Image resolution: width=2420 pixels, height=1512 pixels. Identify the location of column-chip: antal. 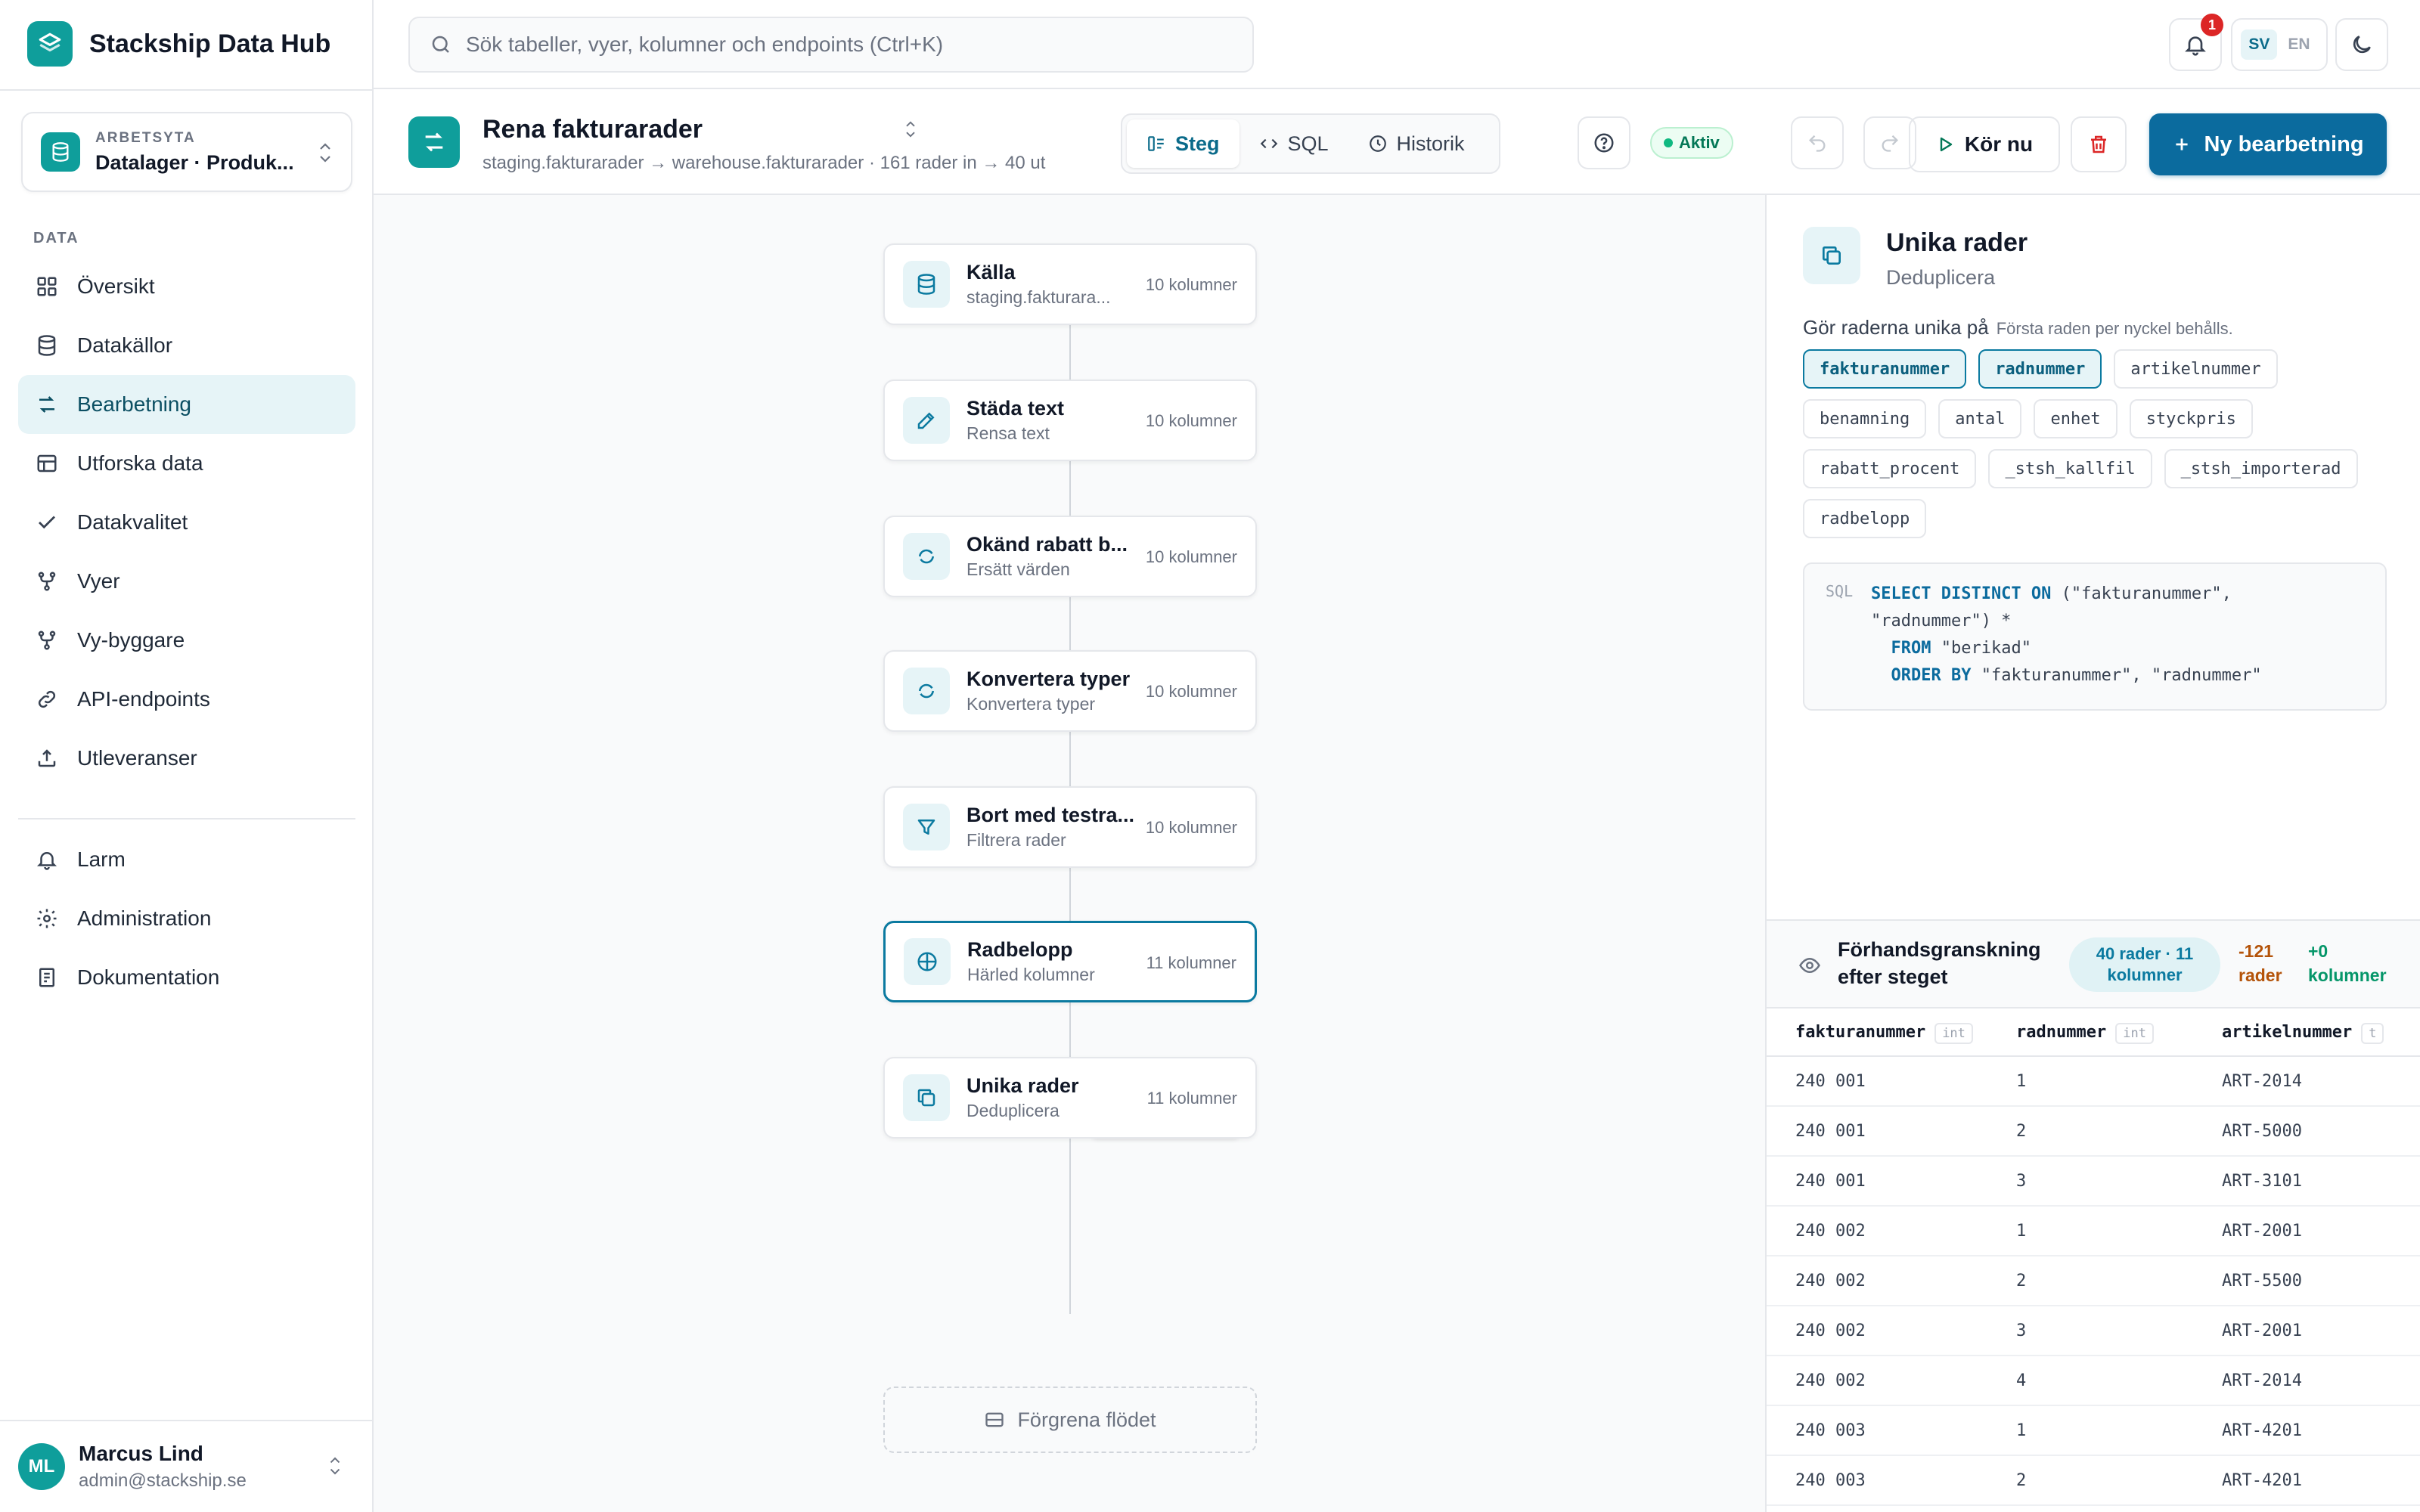
(1980, 418).